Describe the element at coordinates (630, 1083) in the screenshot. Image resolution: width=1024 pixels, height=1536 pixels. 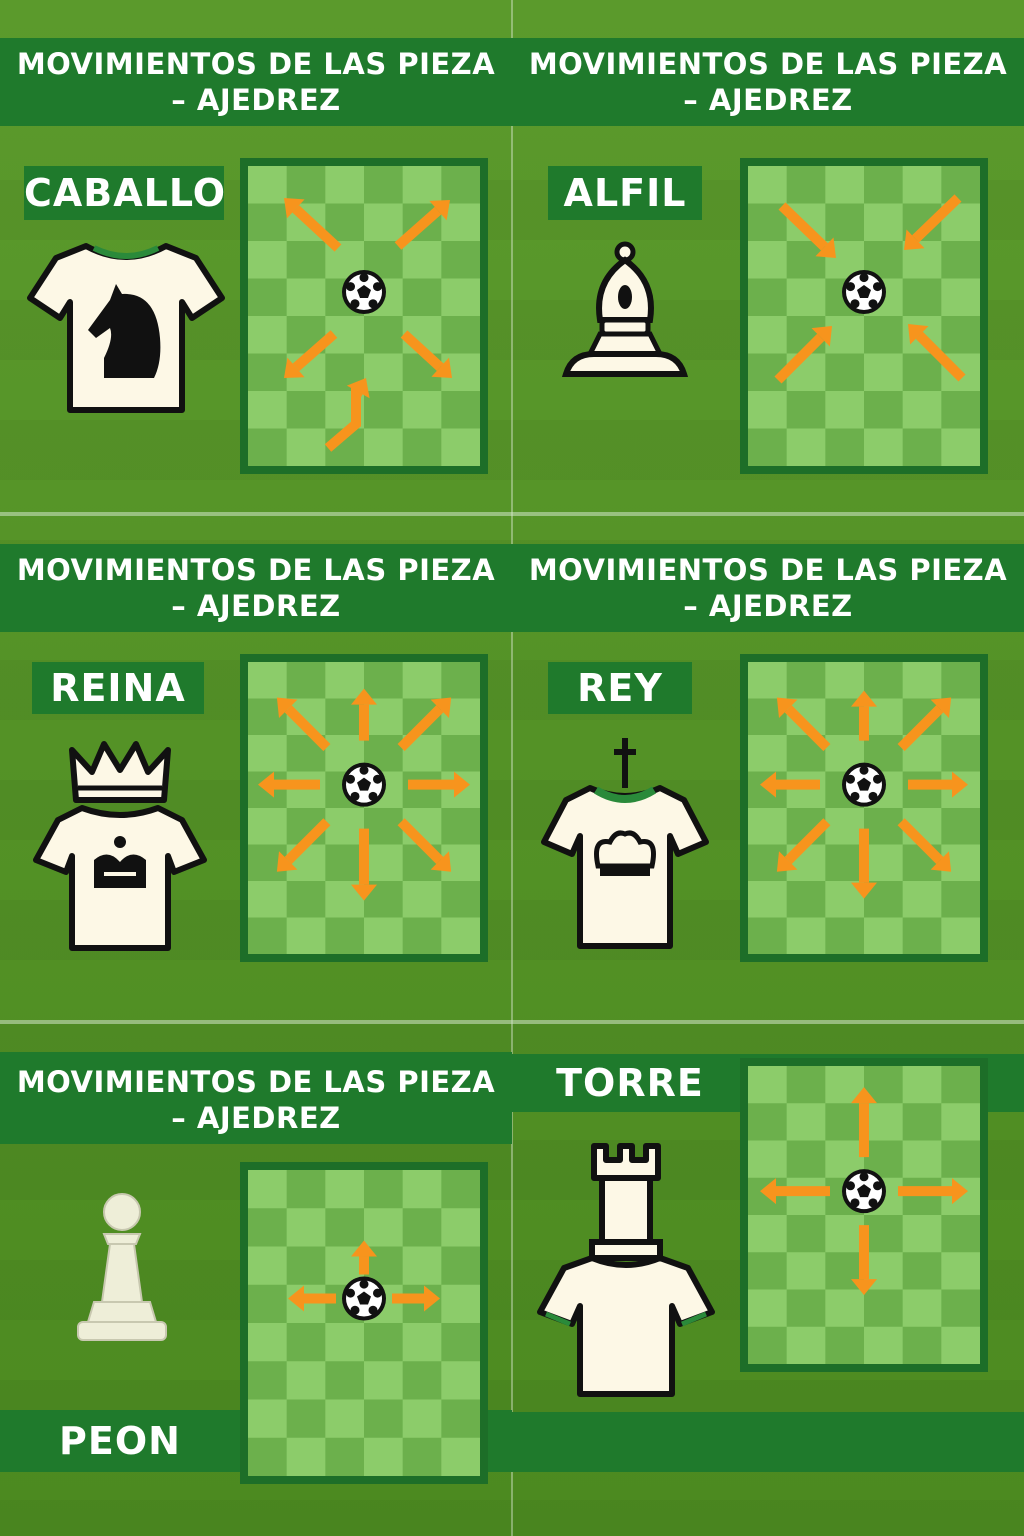
I see `piece-label-torre: TORRE` at that location.